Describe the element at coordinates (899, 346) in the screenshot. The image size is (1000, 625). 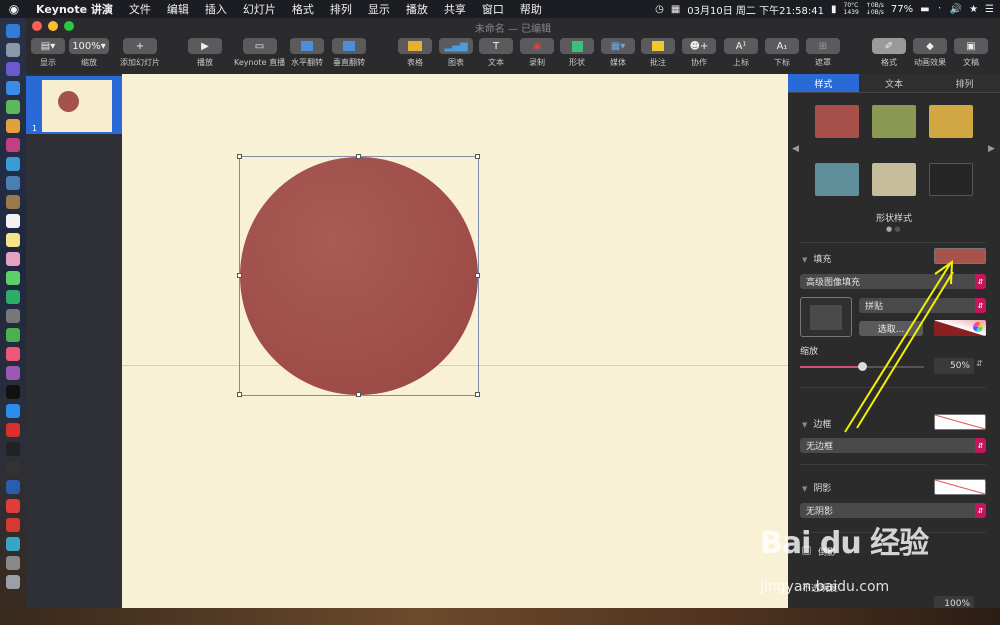
I see `annotation-arrow` at that location.